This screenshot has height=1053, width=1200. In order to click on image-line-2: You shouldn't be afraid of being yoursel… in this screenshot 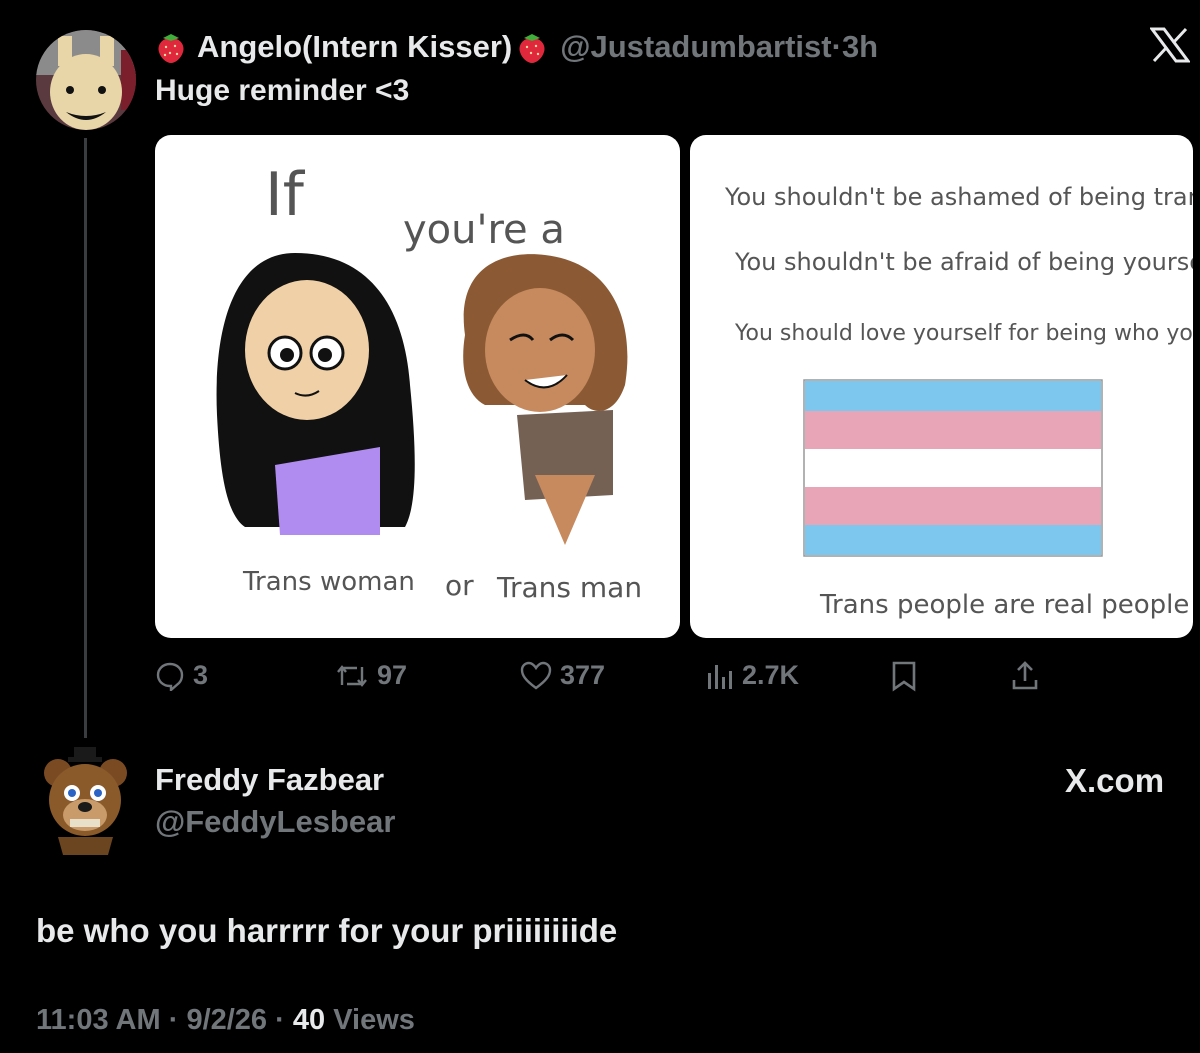, I will do `click(963, 262)`.